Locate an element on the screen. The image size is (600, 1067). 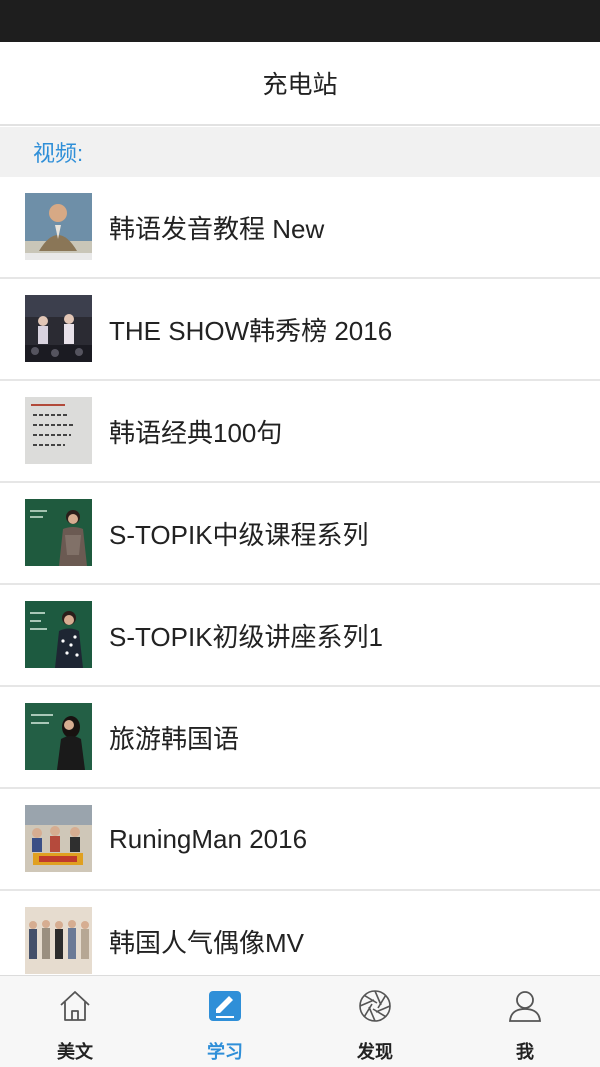
user-icon is located at coordinates (525, 1006).